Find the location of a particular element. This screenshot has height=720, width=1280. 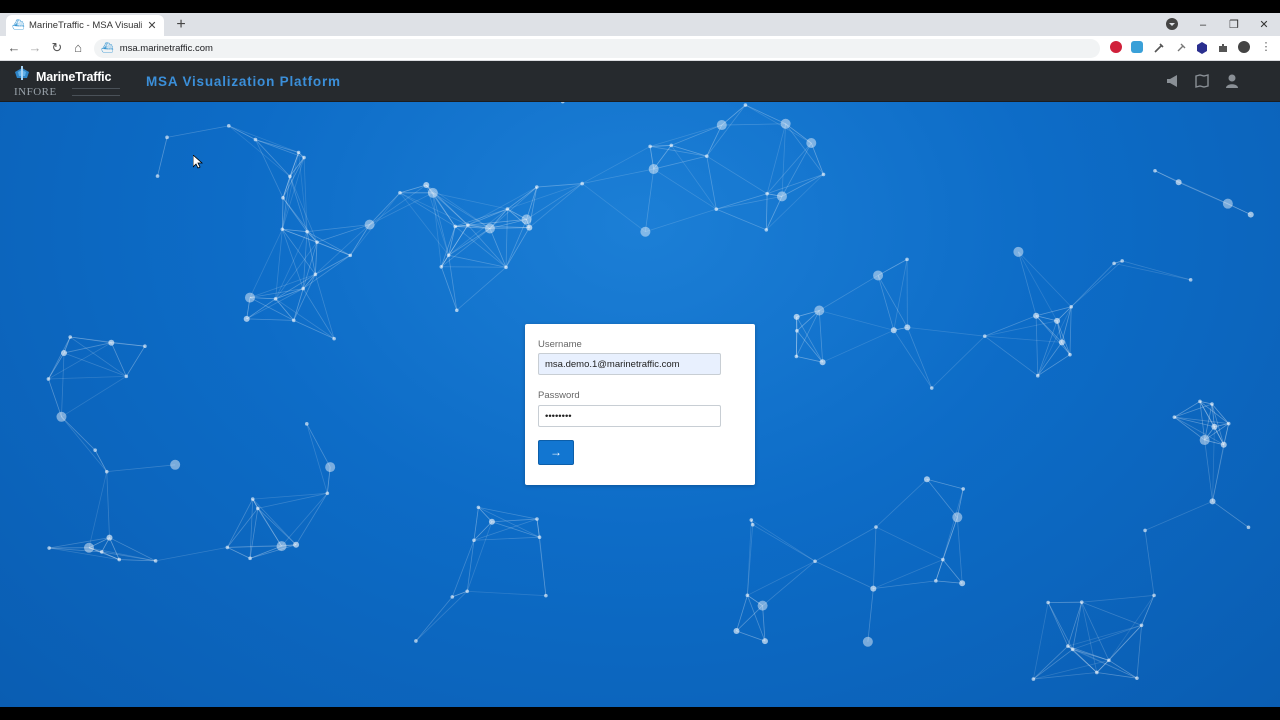

extensions-puzzle-icon is located at coordinates (1223, 47).